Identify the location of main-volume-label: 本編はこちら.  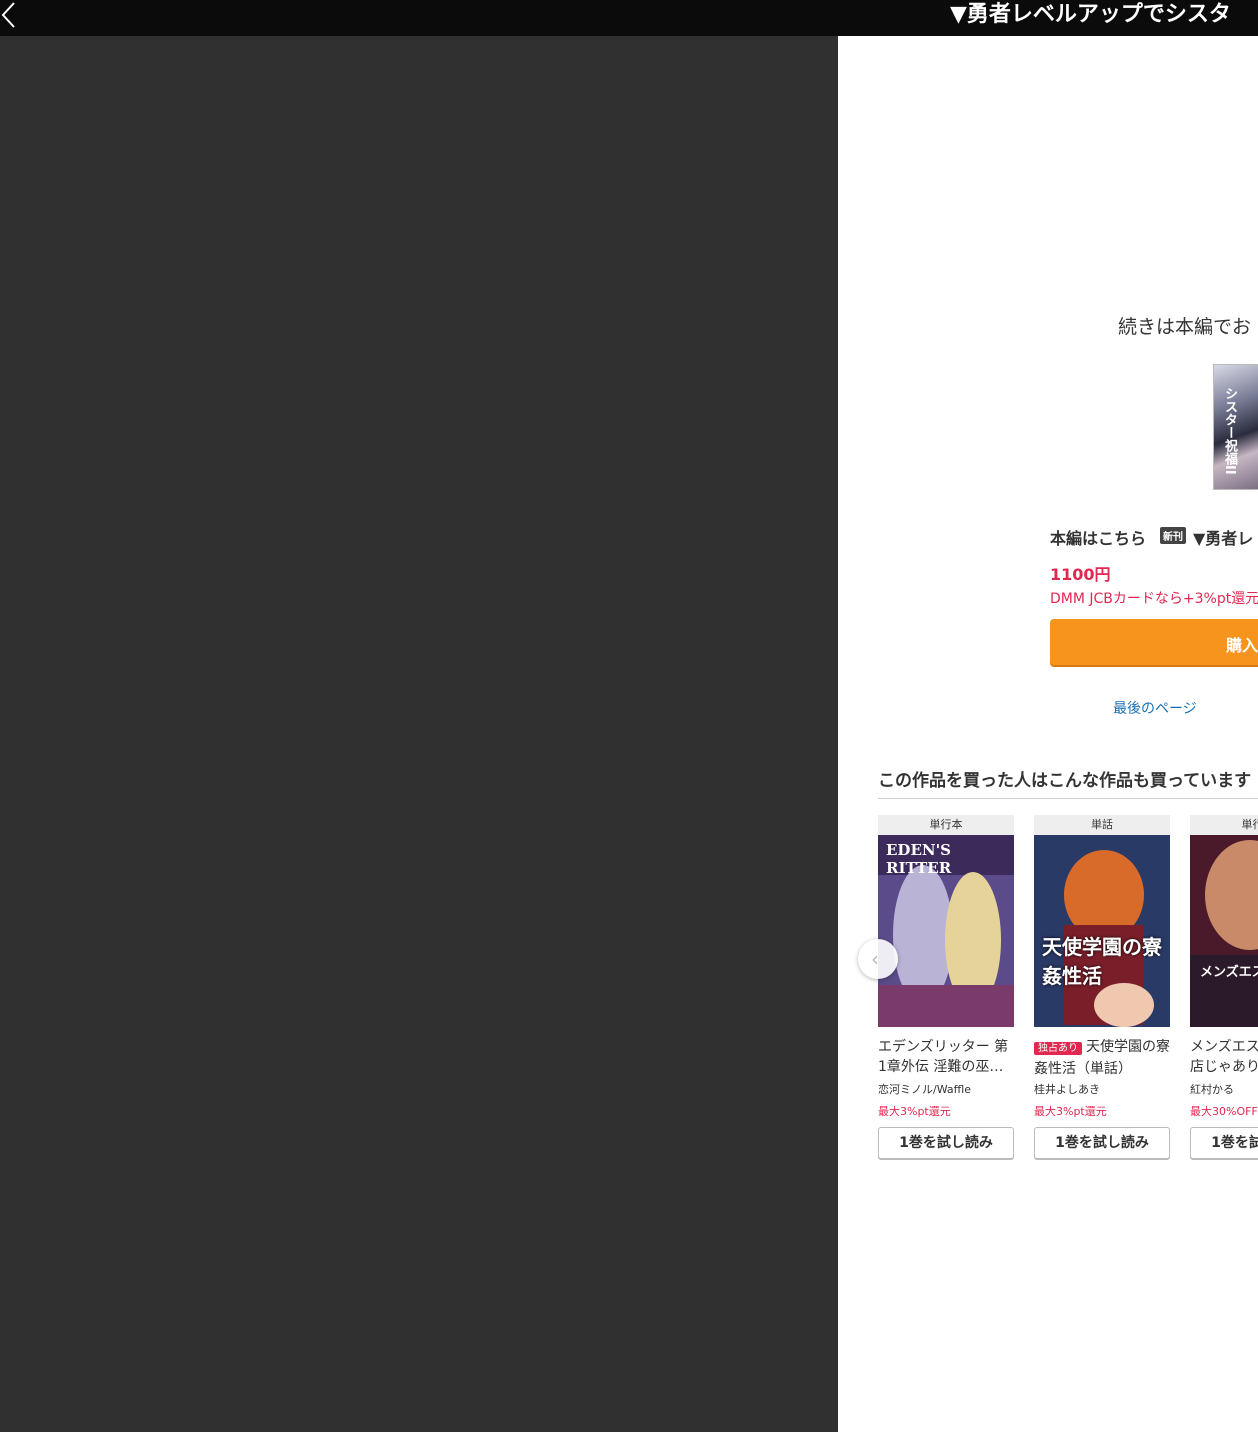
(1098, 538).